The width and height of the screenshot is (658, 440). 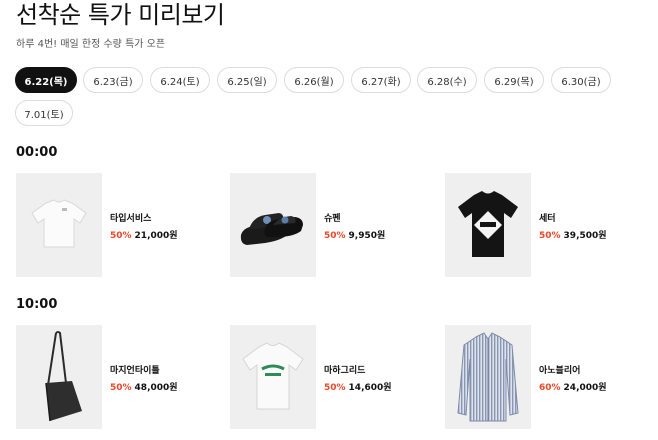 What do you see at coordinates (271, 229) in the screenshot?
I see `slide-sandal-icon` at bounding box center [271, 229].